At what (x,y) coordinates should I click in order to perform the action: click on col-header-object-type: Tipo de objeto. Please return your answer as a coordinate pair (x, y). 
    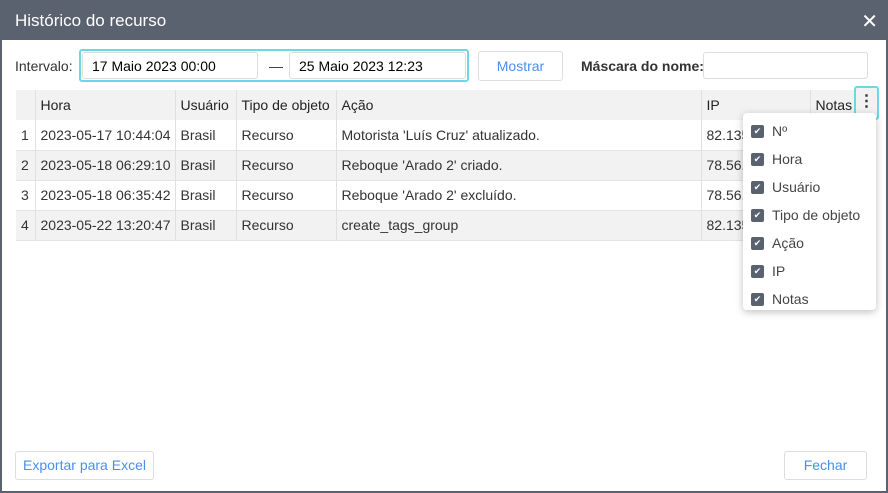
    Looking at the image, I should click on (286, 105).